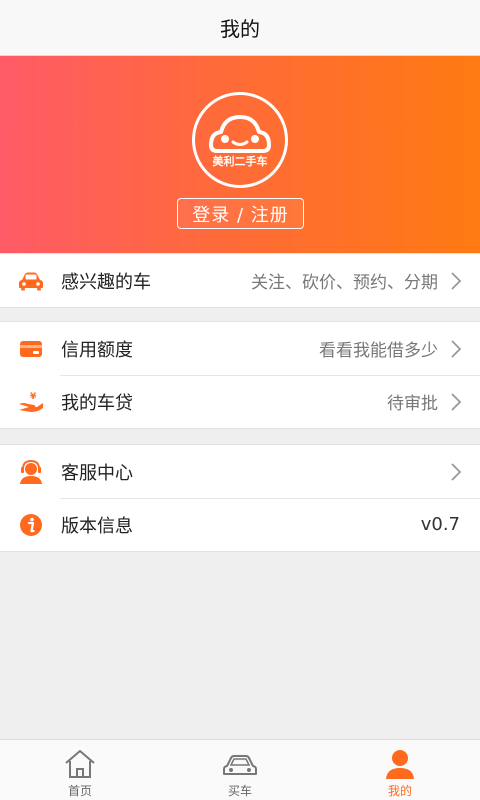 The height and width of the screenshot is (800, 480). What do you see at coordinates (239, 791) in the screenshot?
I see `tab-label: 买车` at bounding box center [239, 791].